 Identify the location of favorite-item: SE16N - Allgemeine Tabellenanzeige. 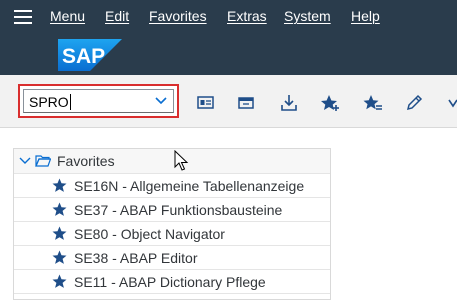
(172, 186).